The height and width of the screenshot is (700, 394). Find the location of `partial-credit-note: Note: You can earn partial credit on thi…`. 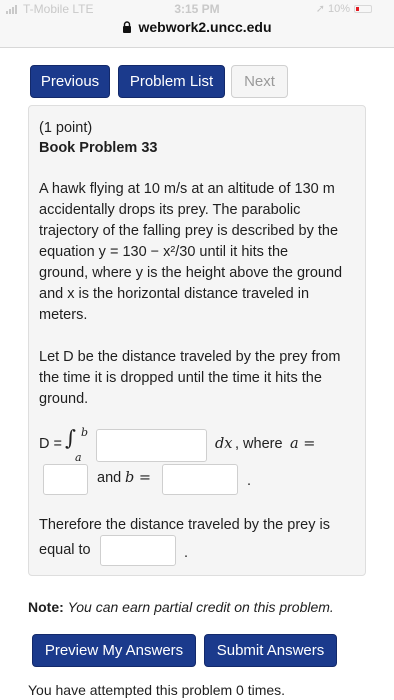

partial-credit-note: Note: You can earn partial credit on thi… is located at coordinates (181, 607).